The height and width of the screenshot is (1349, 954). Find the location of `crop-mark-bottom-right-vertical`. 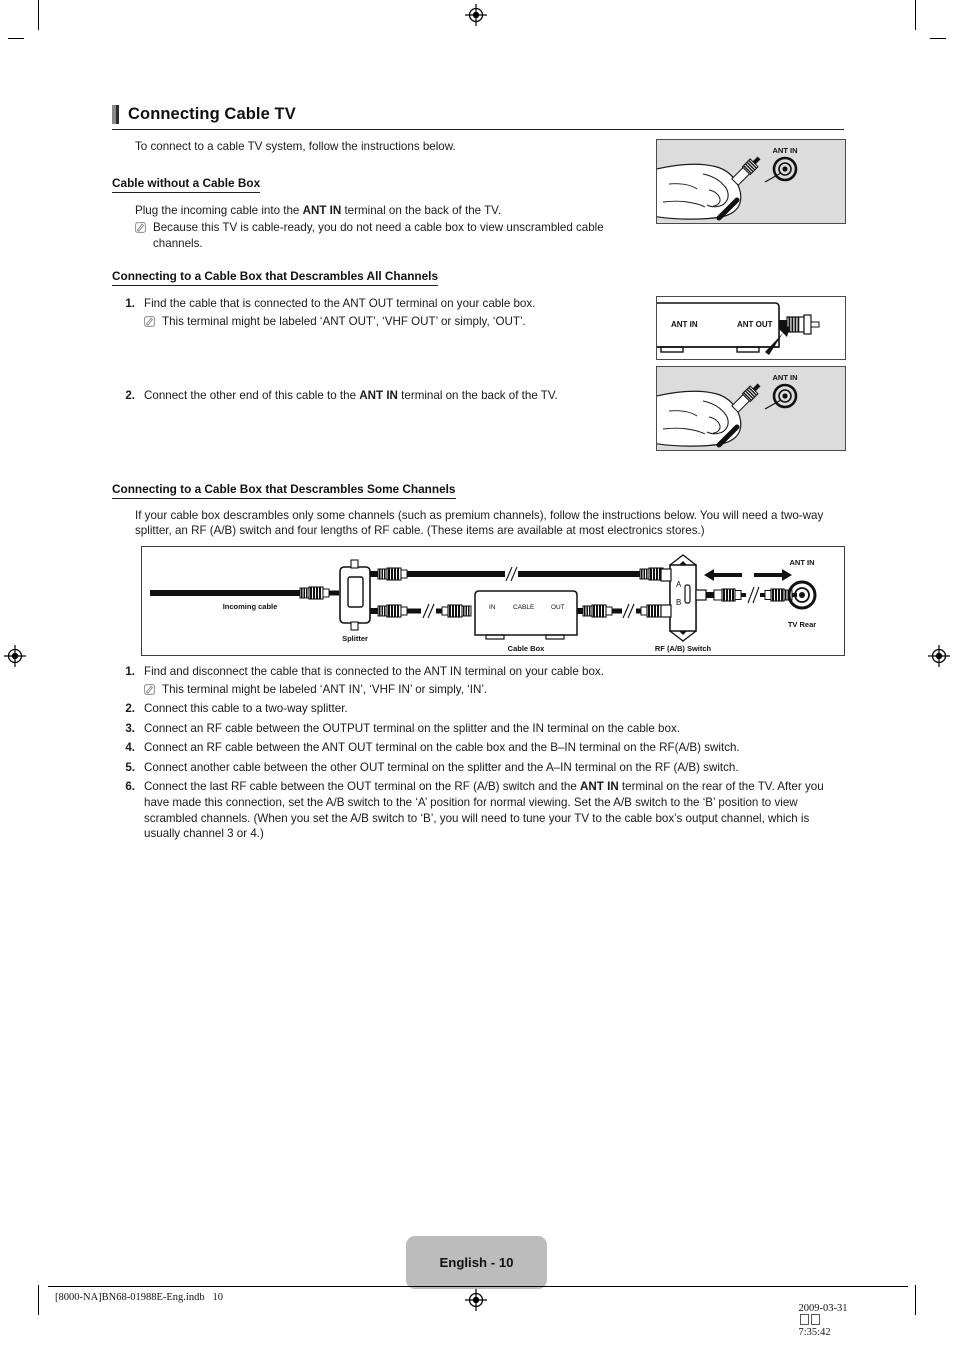

crop-mark-bottom-right-vertical is located at coordinates (915, 1300).